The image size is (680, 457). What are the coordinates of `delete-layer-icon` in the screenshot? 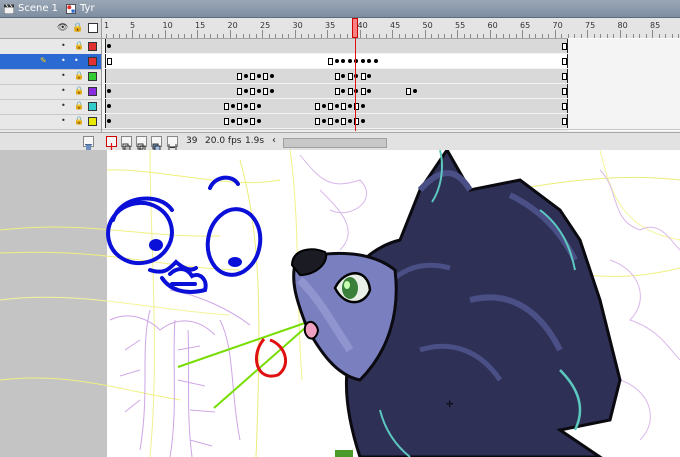 It's located at (88, 143).